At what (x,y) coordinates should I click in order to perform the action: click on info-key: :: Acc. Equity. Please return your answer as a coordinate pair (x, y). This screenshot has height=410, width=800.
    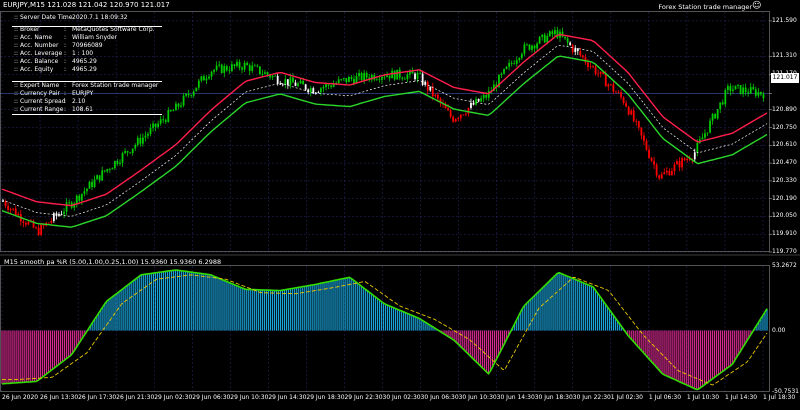
    Looking at the image, I should click on (34, 69).